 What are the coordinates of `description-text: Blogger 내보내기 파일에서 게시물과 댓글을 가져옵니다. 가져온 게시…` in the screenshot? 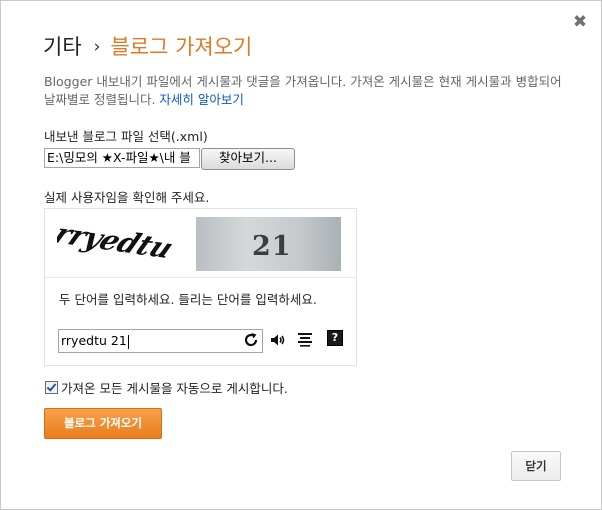 It's located at (303, 90).